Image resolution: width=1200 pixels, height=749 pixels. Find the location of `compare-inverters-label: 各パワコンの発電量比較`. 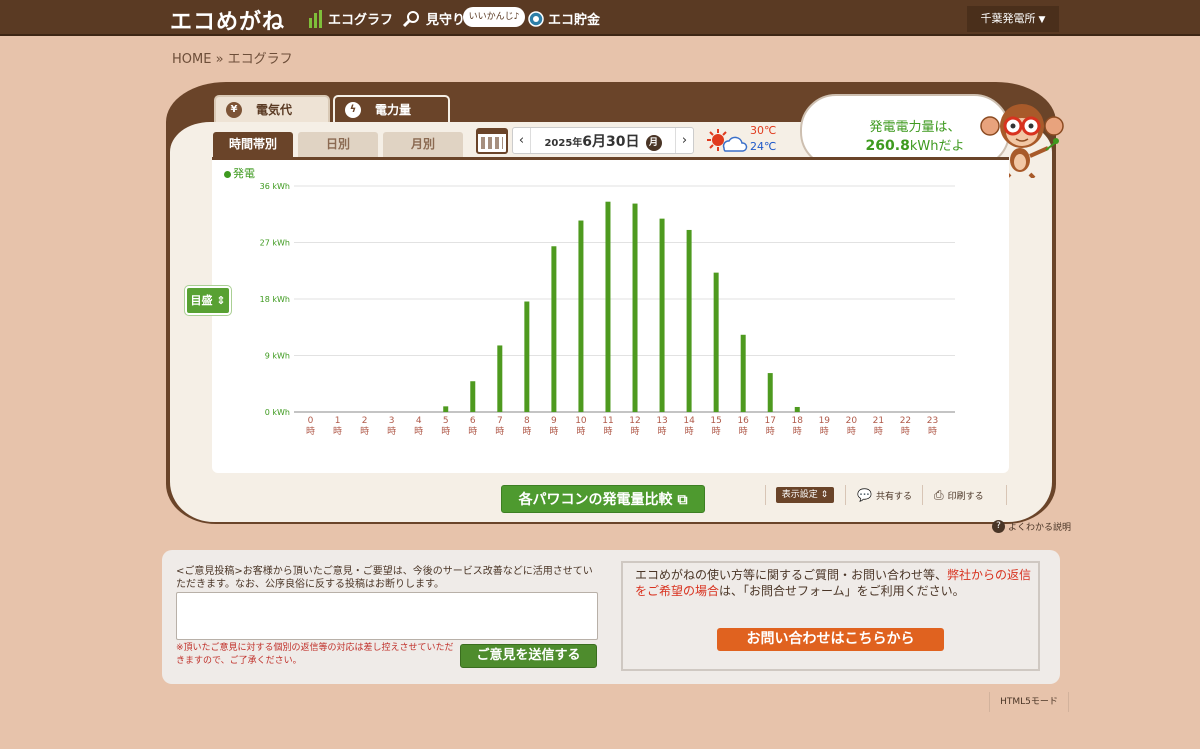

compare-inverters-label: 各パワコンの発電量比較 is located at coordinates (595, 500).